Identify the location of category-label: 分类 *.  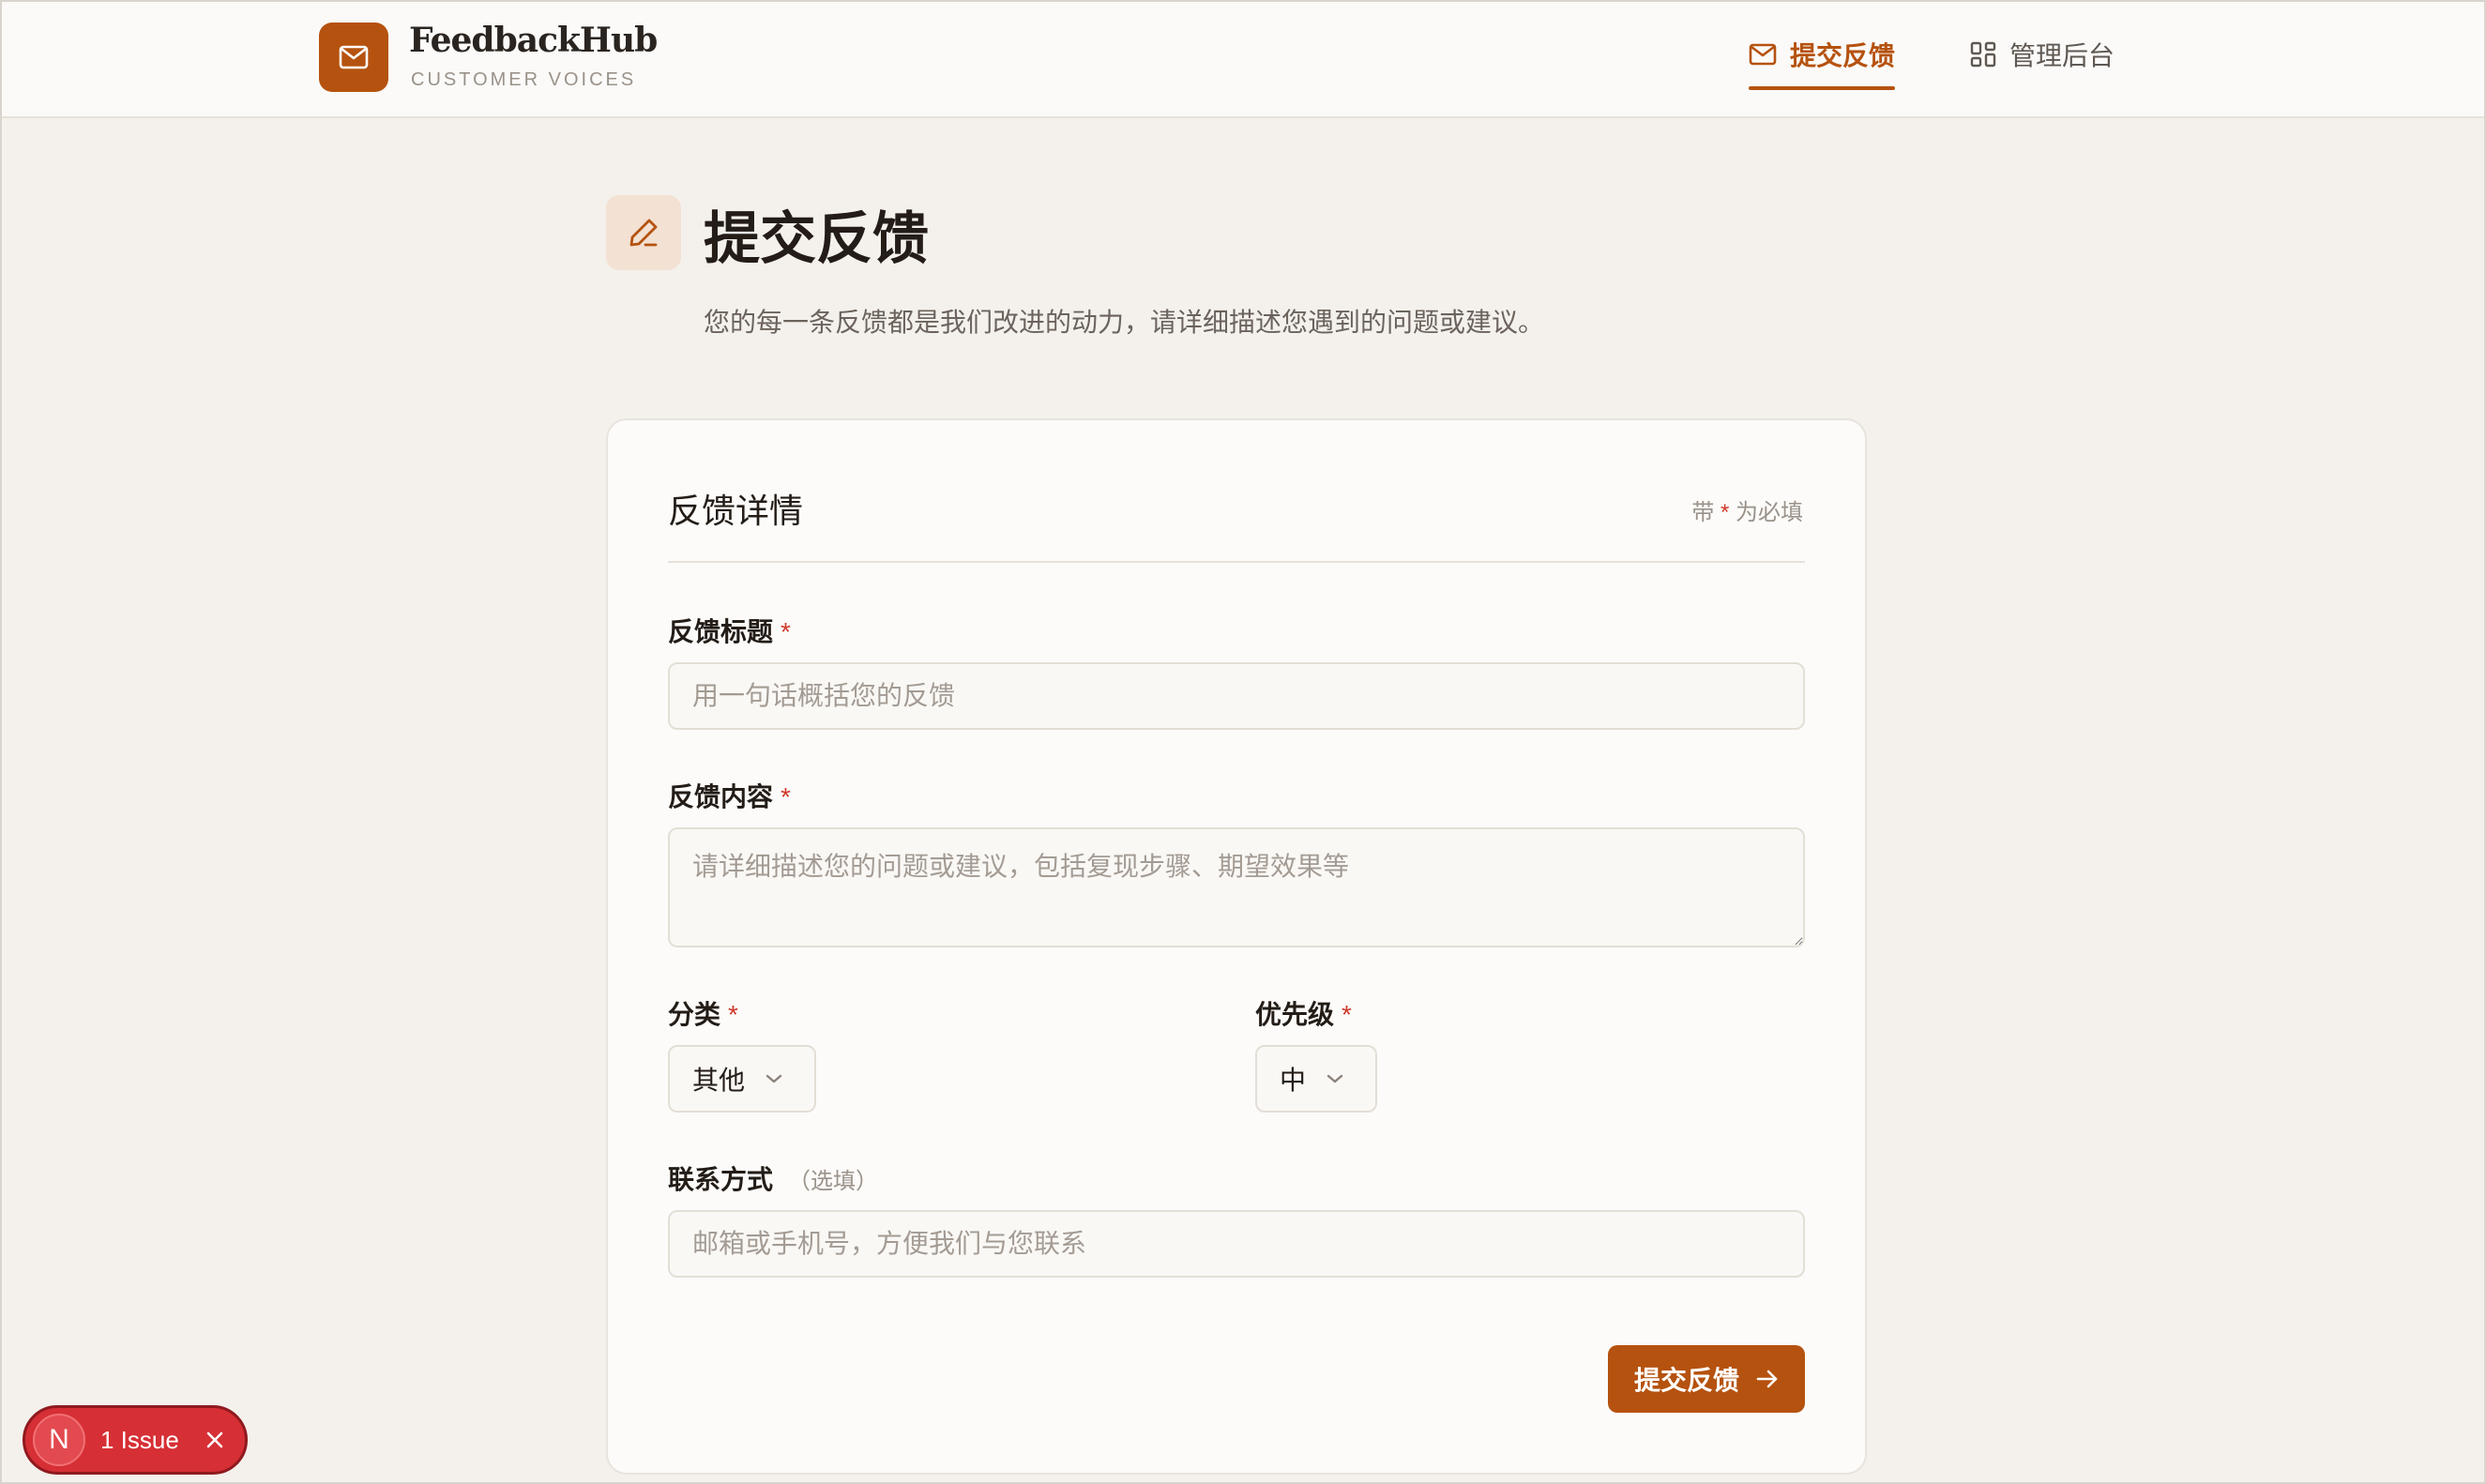
(703, 1013).